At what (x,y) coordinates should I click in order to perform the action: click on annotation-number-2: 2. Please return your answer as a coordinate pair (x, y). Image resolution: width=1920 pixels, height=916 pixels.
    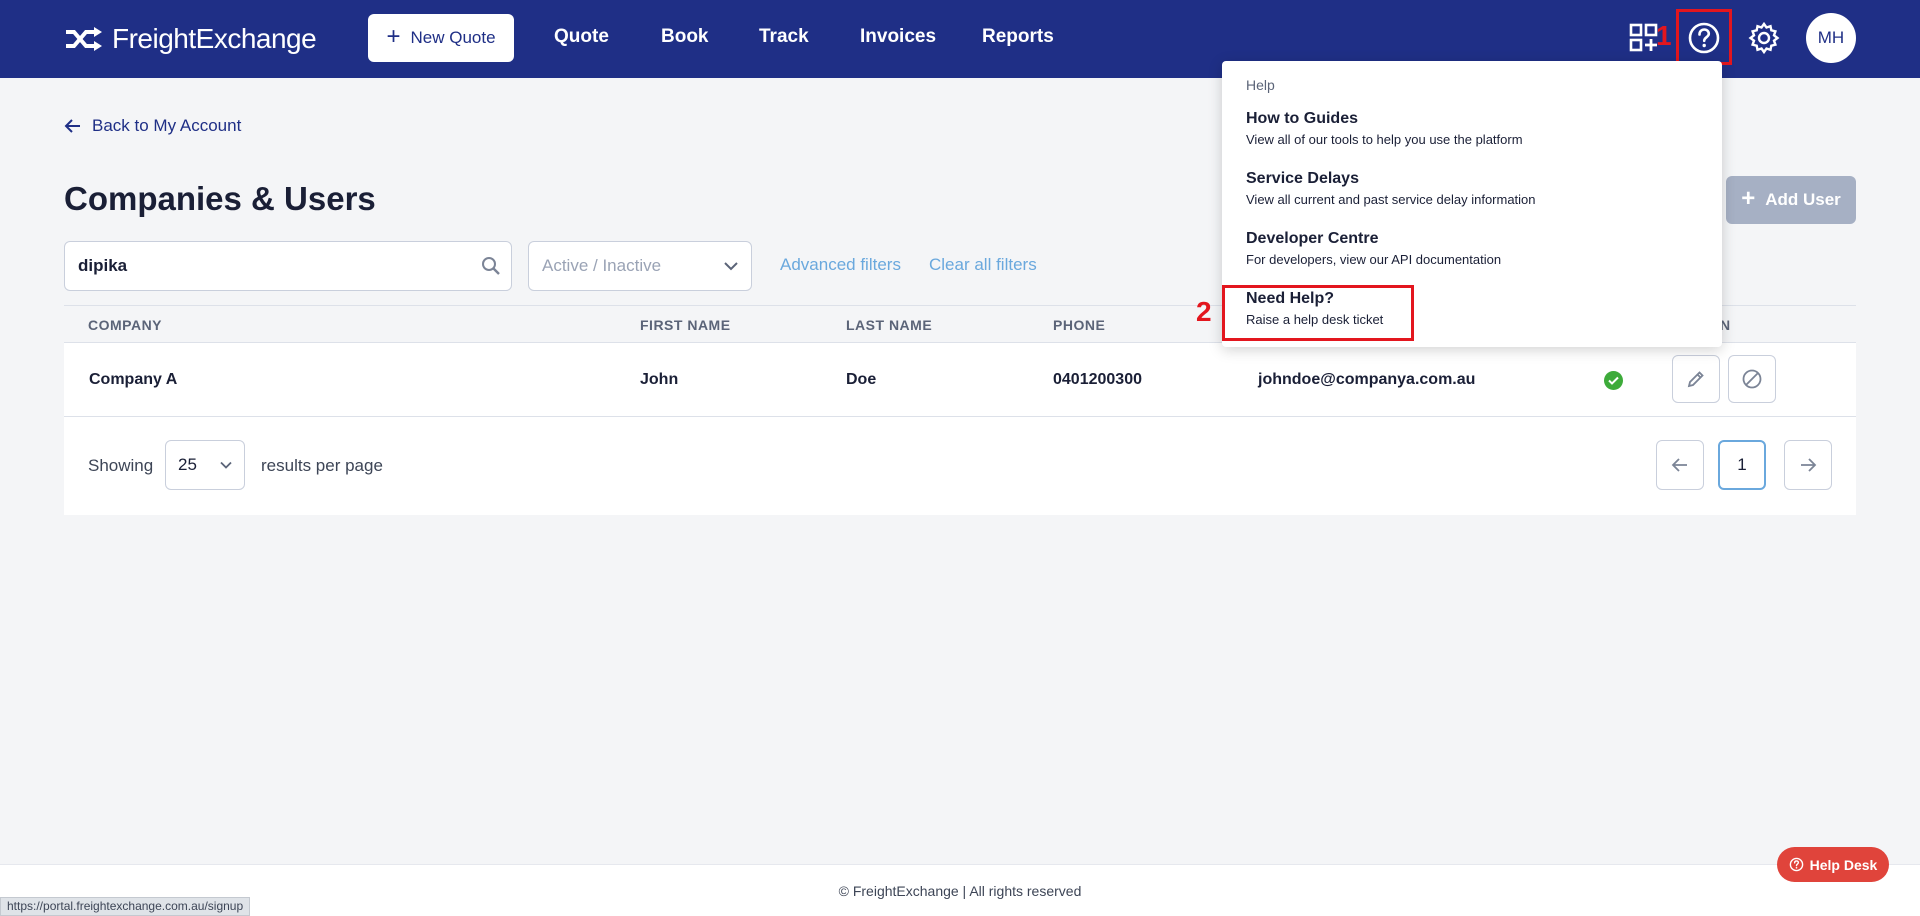
    Looking at the image, I should click on (1204, 311).